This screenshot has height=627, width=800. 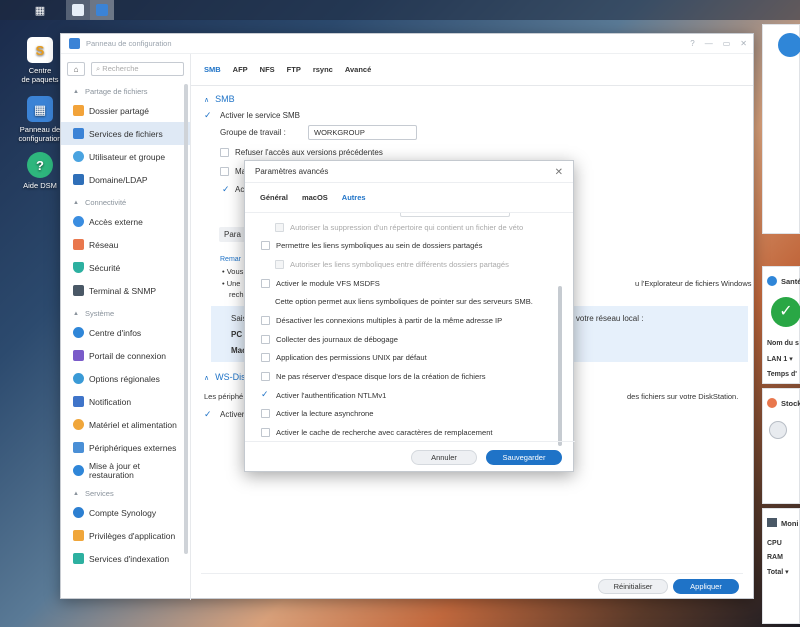 What do you see at coordinates (125, 512) in the screenshot?
I see `sidebar-item-synology-account: Compte Synology` at bounding box center [125, 512].